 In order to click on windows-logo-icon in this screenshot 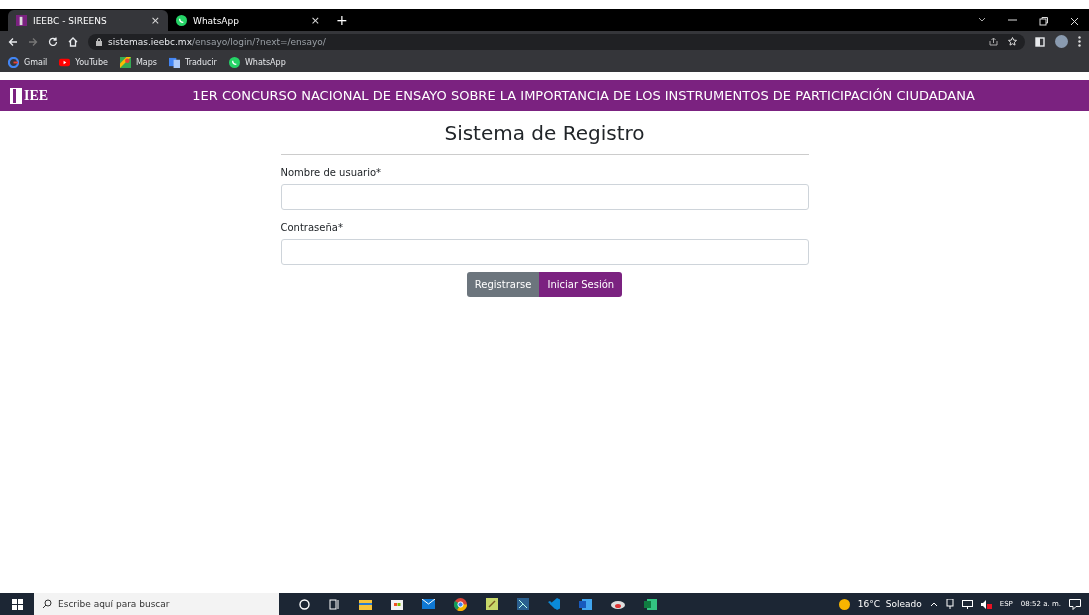, I will do `click(17, 604)`.